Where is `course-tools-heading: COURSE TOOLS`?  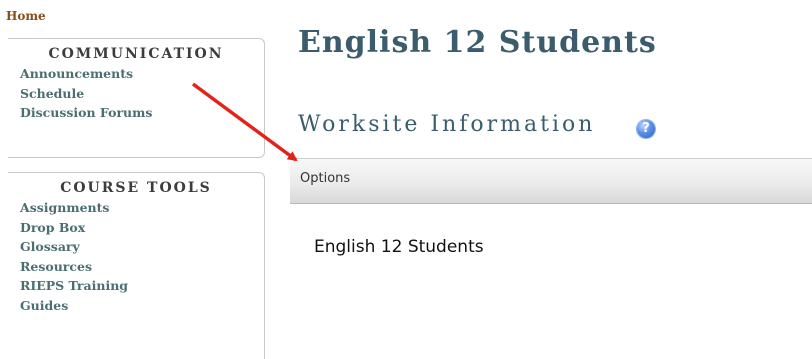 course-tools-heading: COURSE TOOLS is located at coordinates (136, 188).